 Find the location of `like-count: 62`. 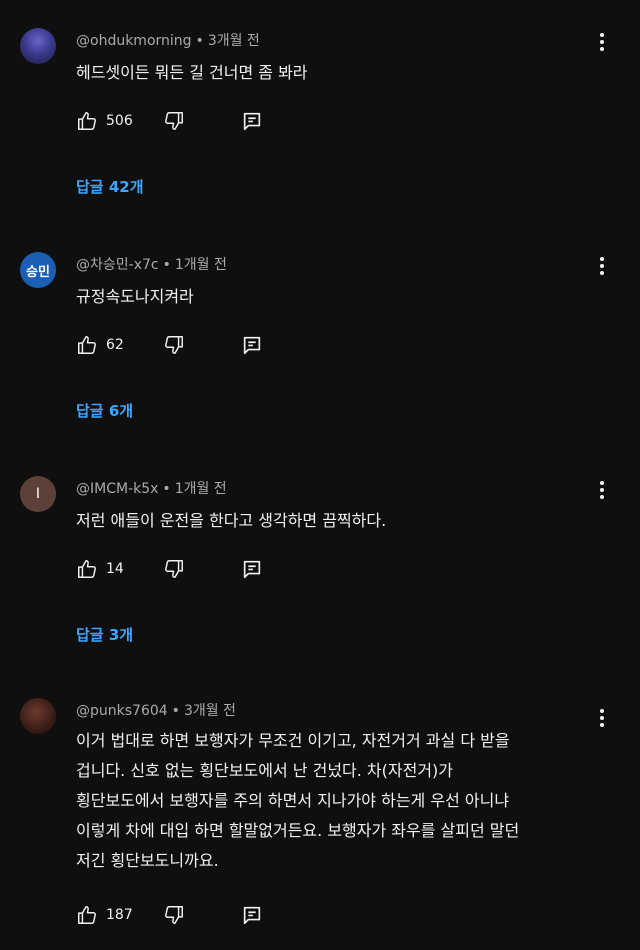

like-count: 62 is located at coordinates (115, 345).